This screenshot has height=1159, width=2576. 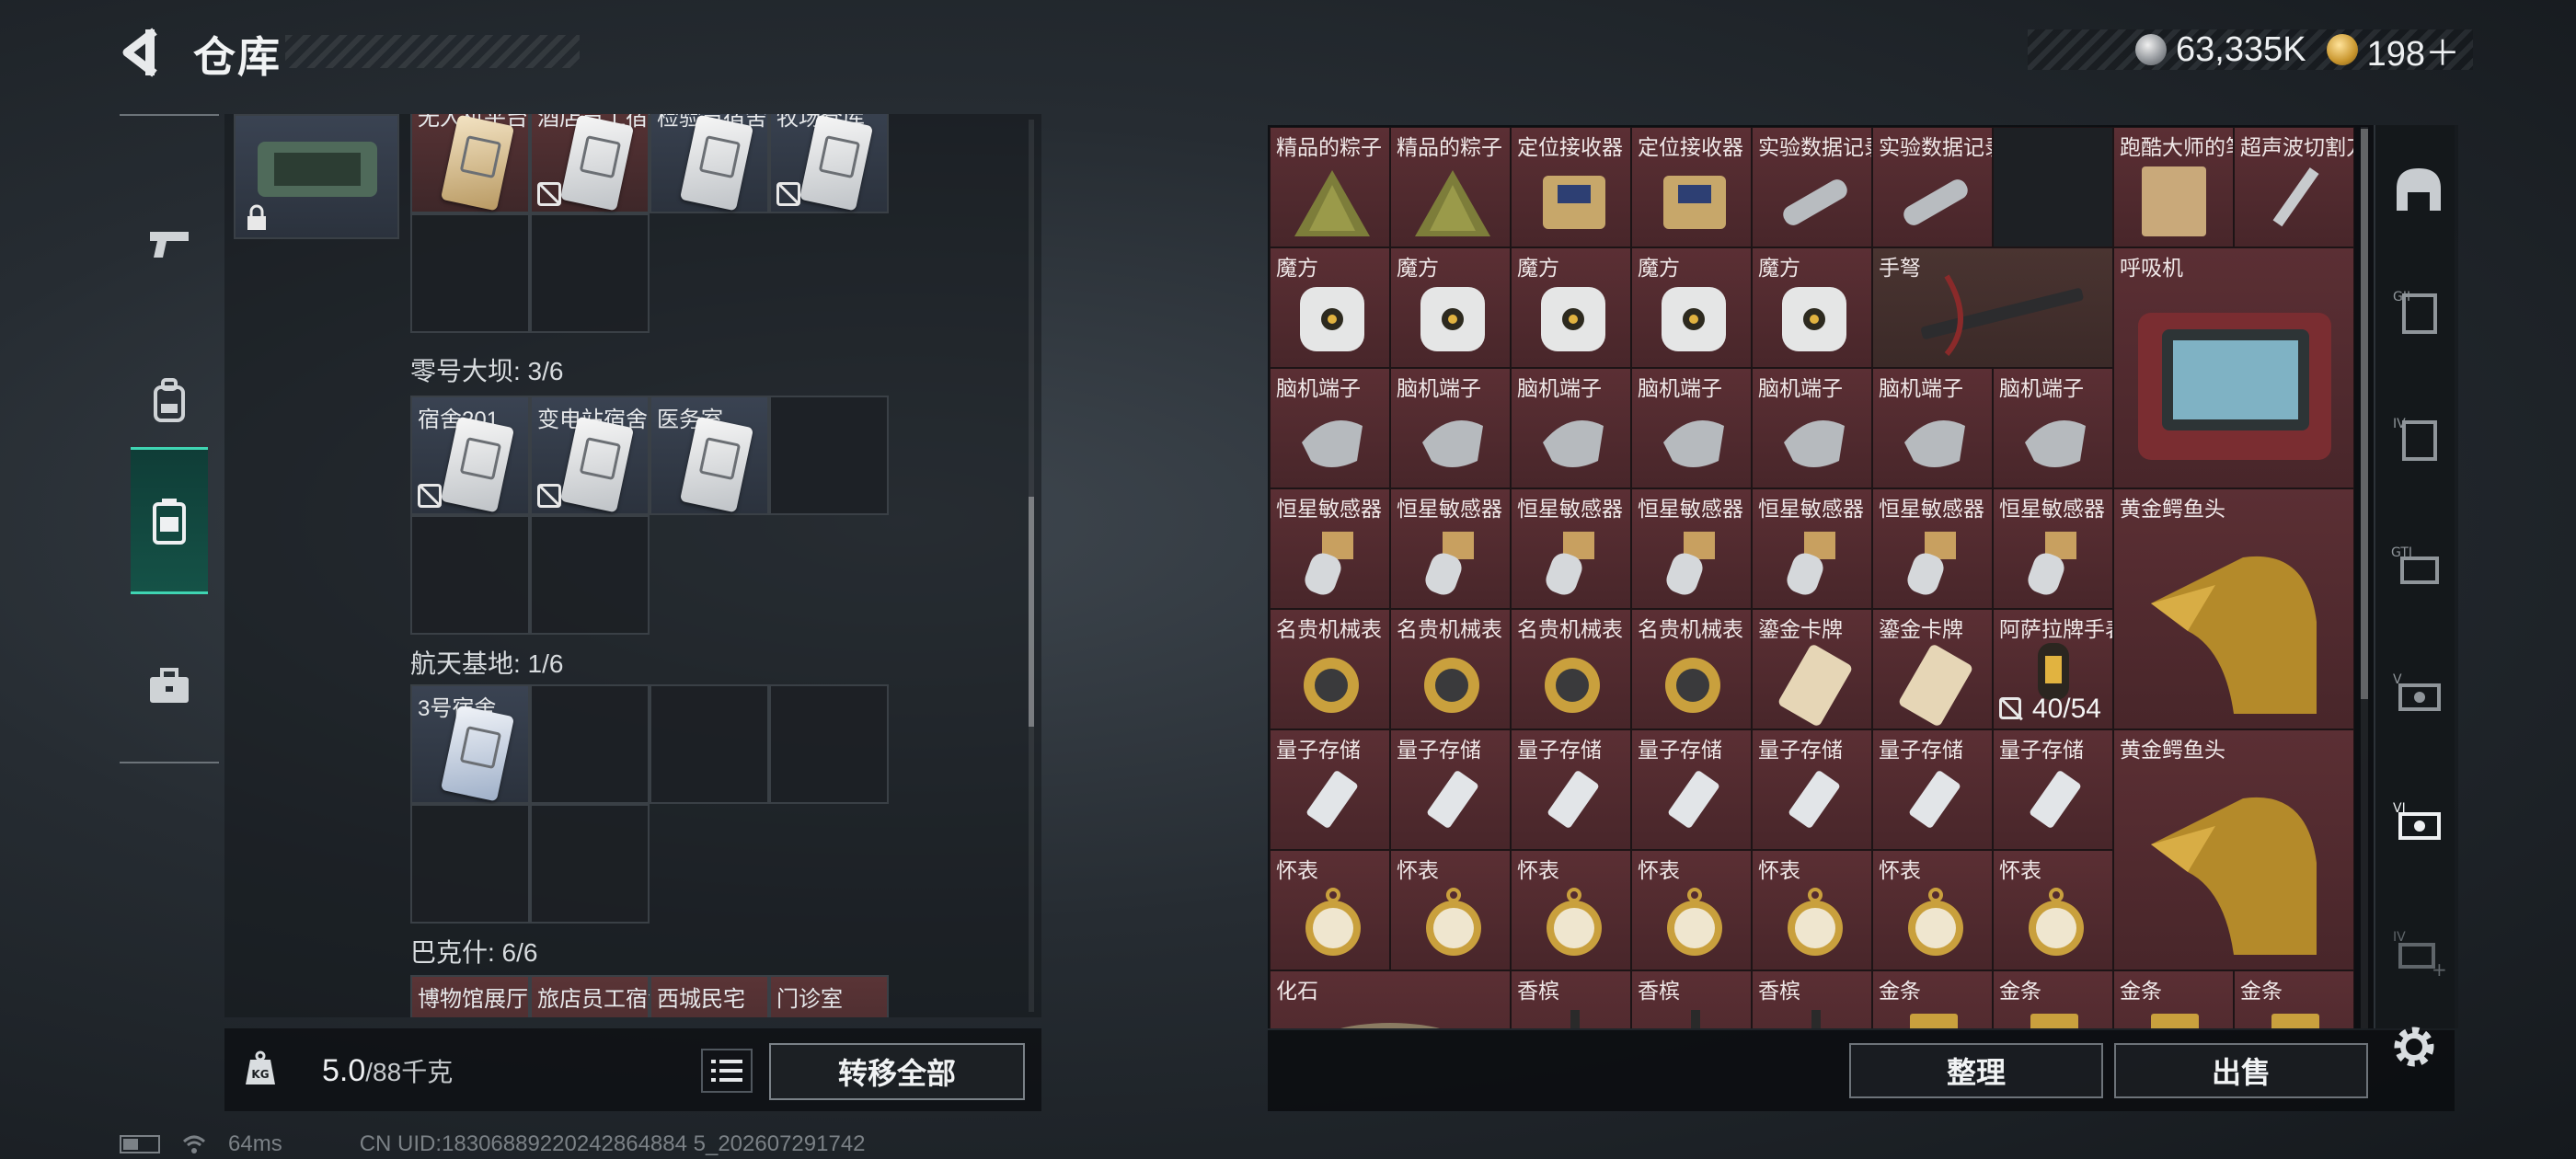 I want to click on keycard-slot: 西城民宅, so click(x=709, y=996).